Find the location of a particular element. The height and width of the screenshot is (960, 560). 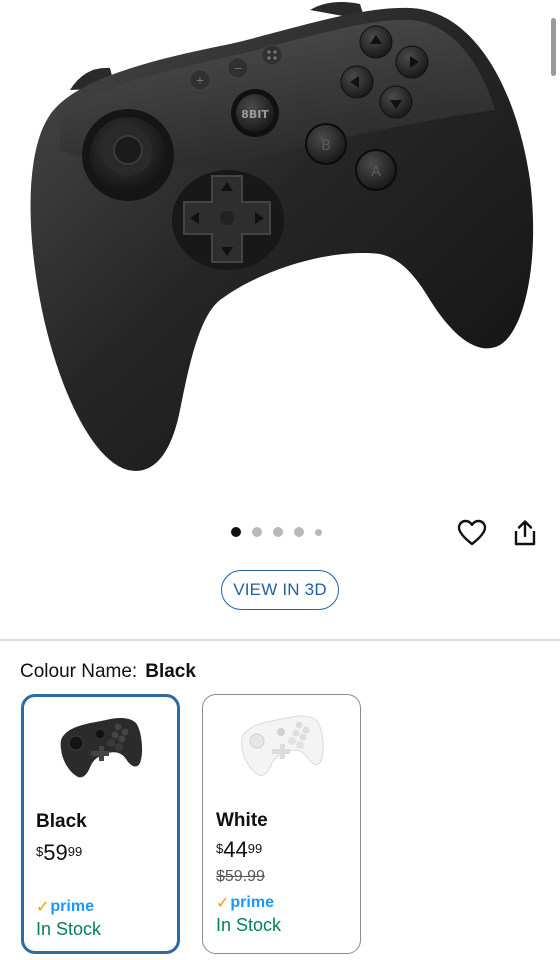

a-button: A is located at coordinates (376, 170).